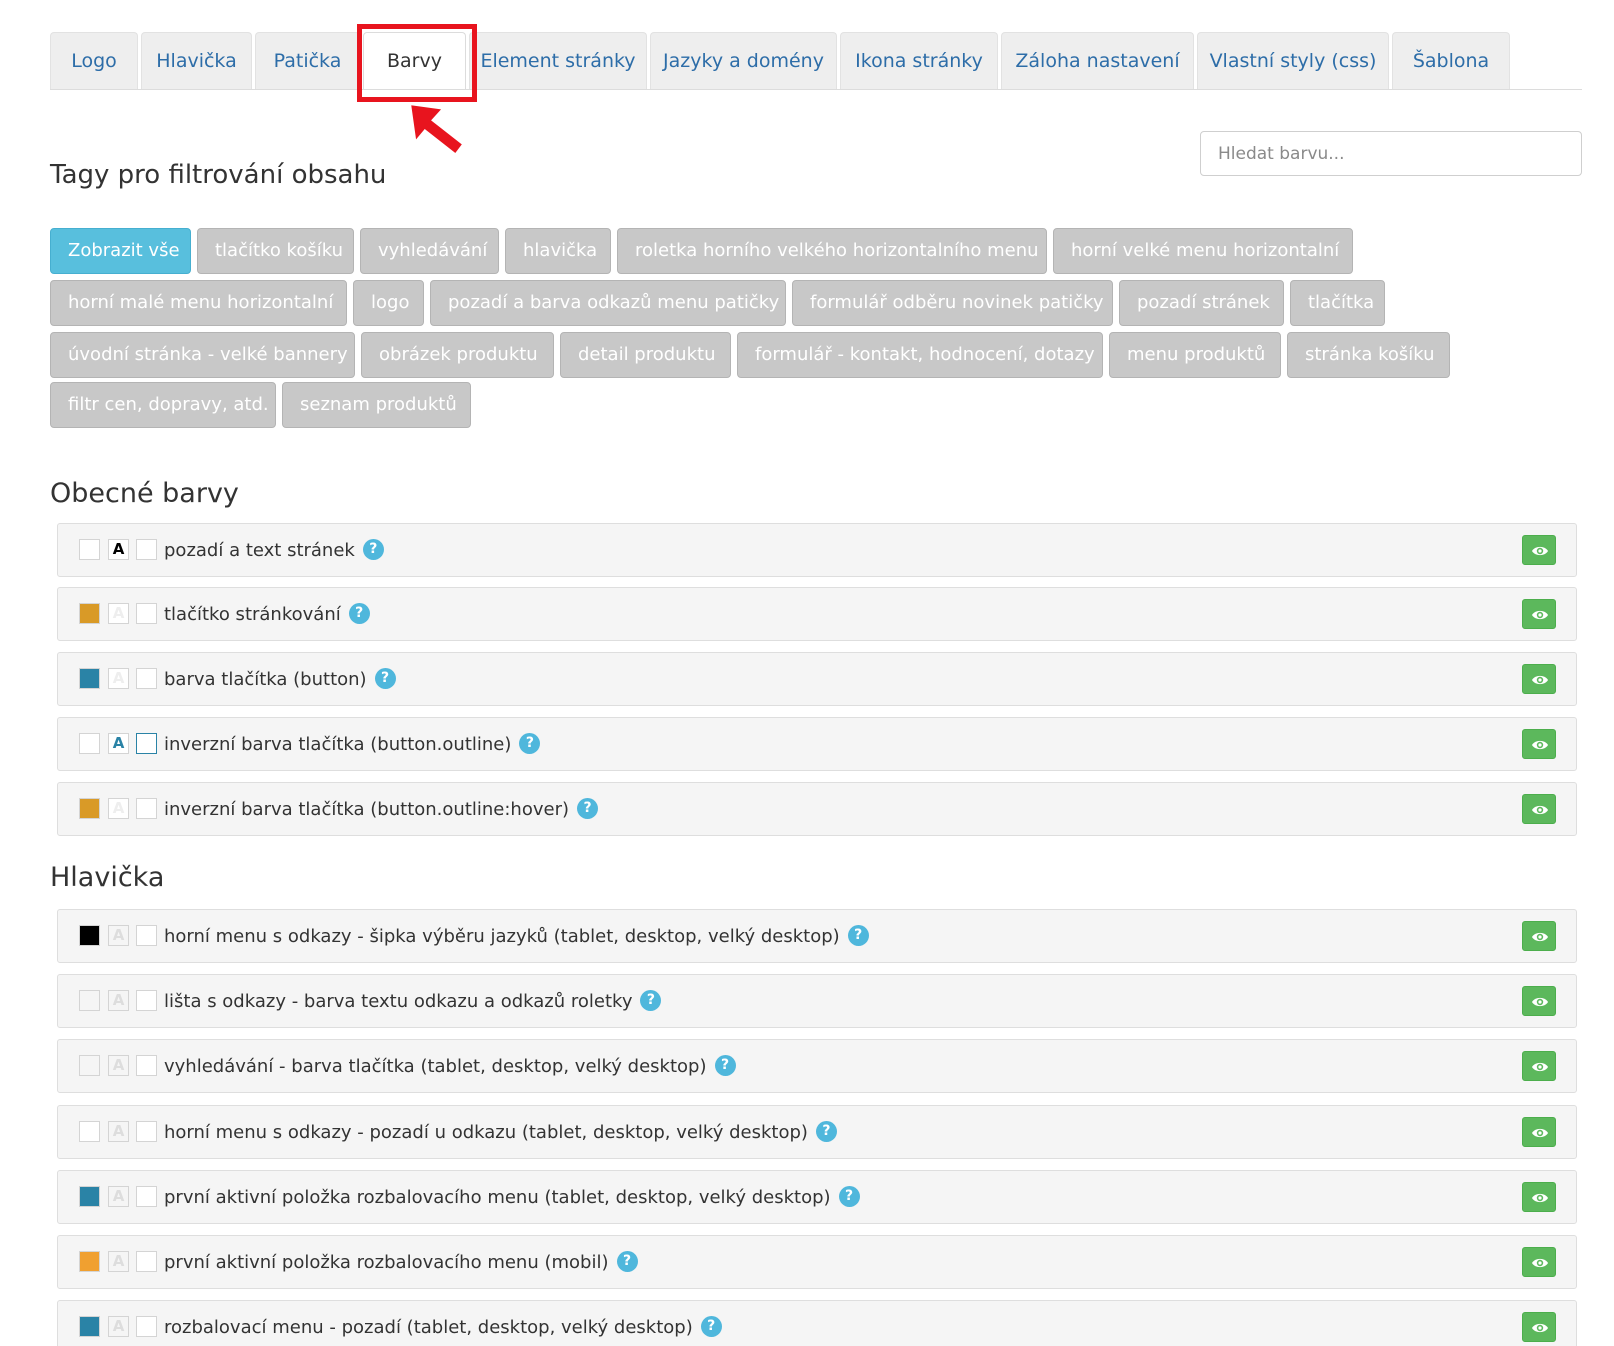 This screenshot has height=1346, width=1614. I want to click on tag-pozadi-menu-paticky: pozadí a barva odkazů menu patičky, so click(608, 303).